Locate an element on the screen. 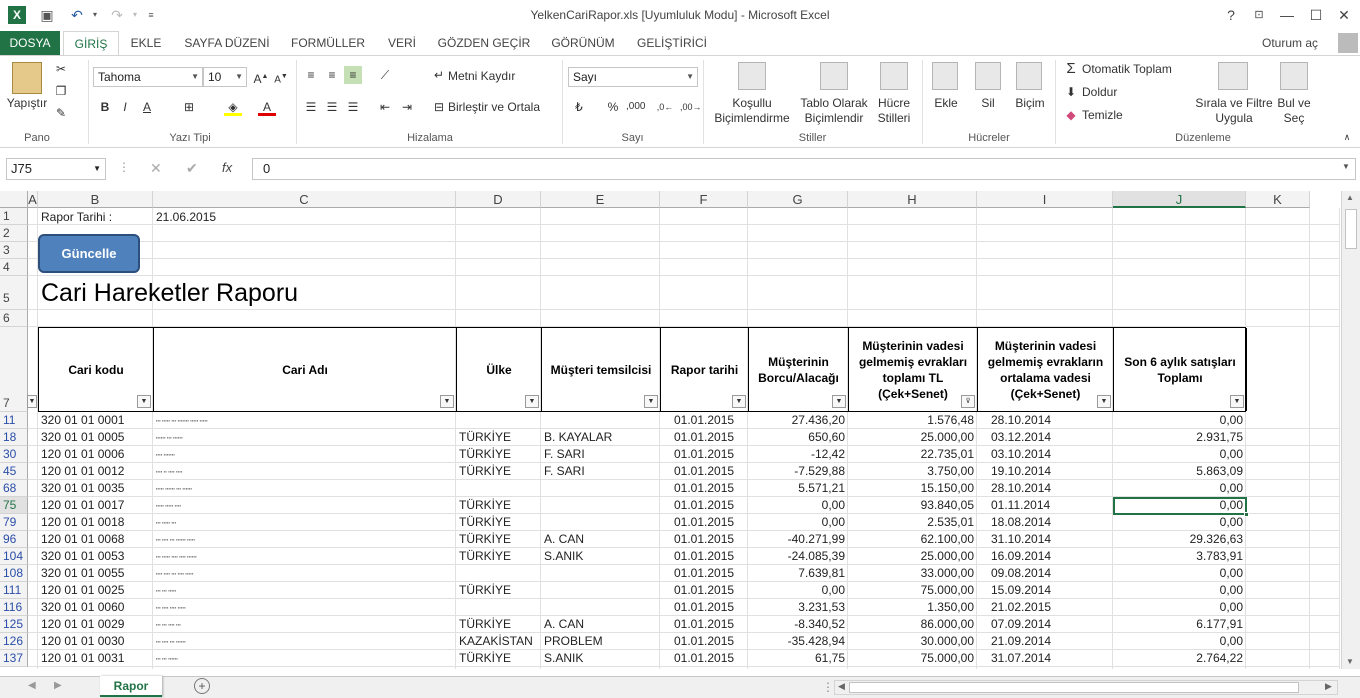  column-header-f: F is located at coordinates (704, 199).